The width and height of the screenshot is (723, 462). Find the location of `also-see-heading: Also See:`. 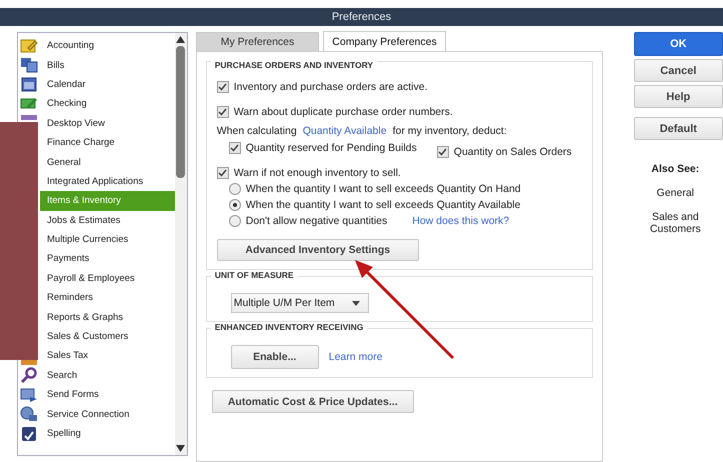

also-see-heading: Also See: is located at coordinates (675, 169).